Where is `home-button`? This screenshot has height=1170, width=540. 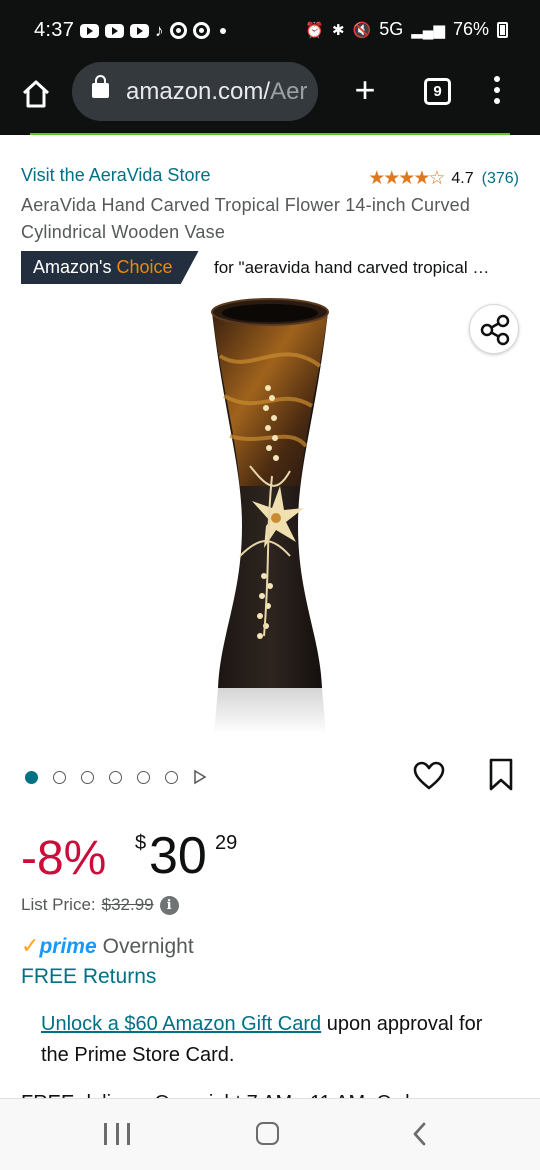
home-button is located at coordinates (36, 94).